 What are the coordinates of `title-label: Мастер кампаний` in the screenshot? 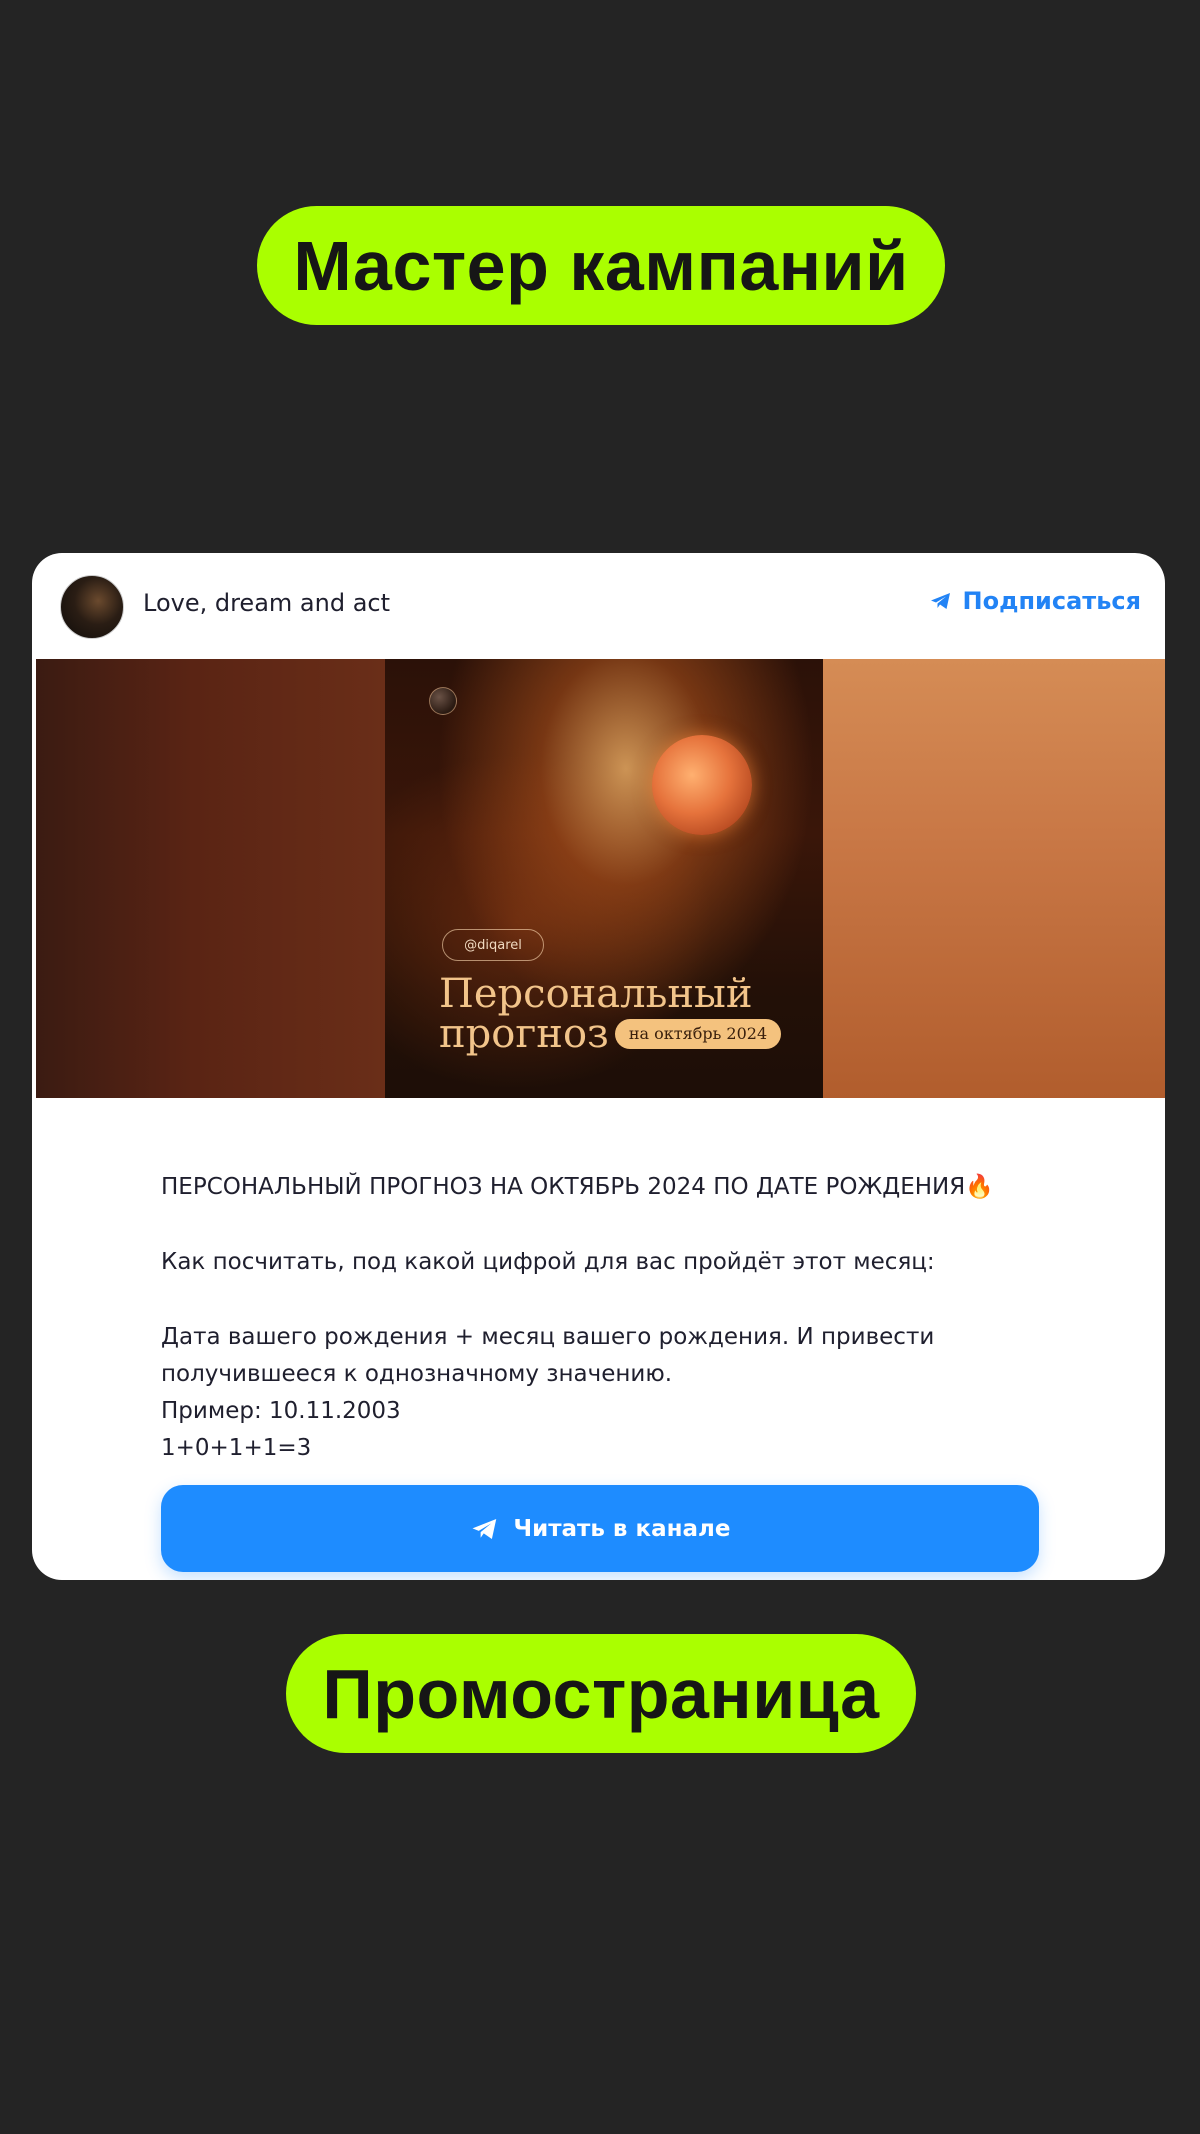 It's located at (601, 265).